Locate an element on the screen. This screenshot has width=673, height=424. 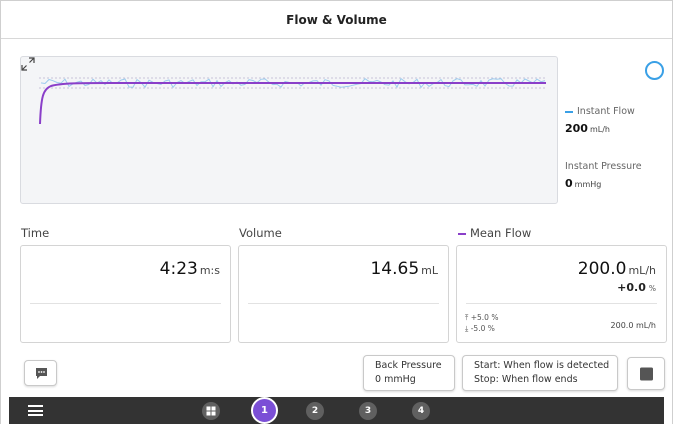
tolerance-lower: ⤓ -5.0 % is located at coordinates (480, 329).